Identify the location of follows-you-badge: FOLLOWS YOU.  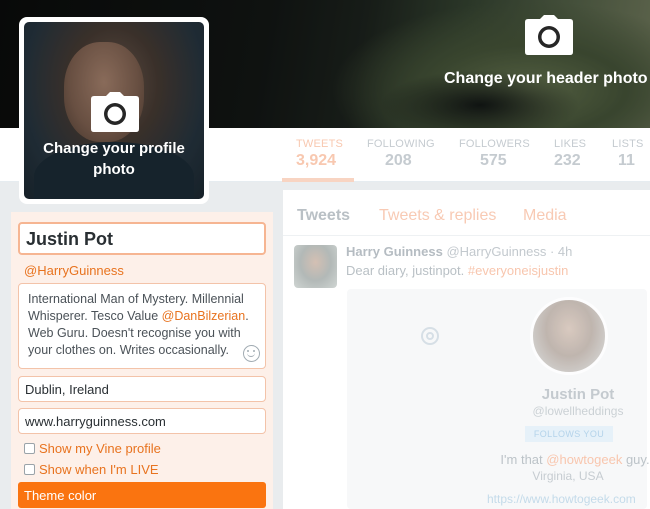
(569, 434).